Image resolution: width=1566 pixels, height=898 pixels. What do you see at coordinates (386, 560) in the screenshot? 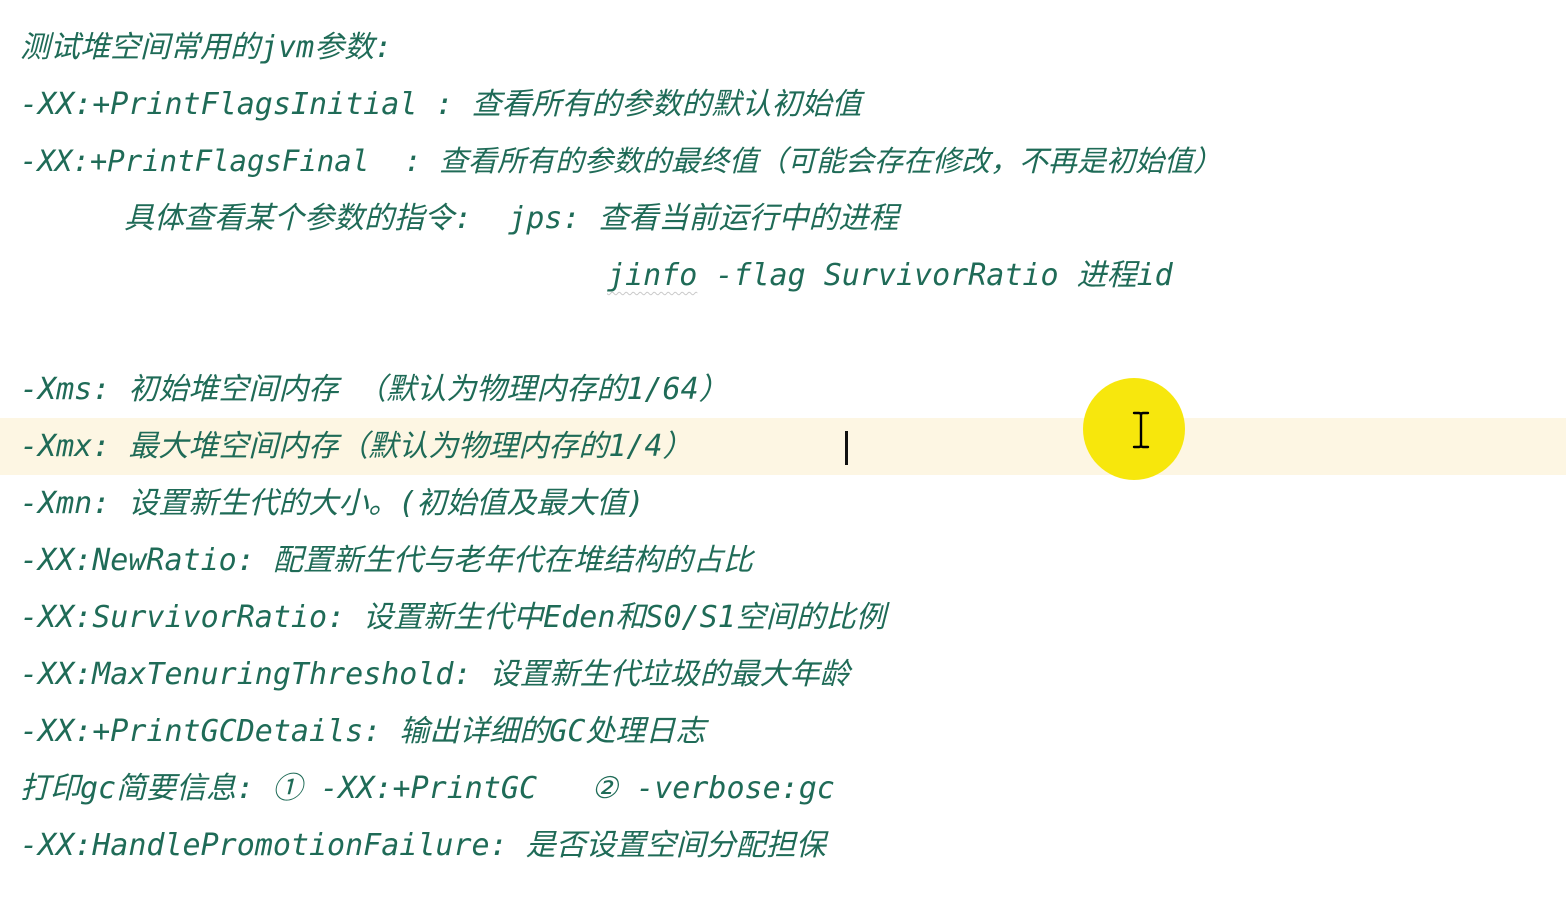
I see `line-text: -XX:NewRatio: 配置新生代与老年代在堆结构的占比` at bounding box center [386, 560].